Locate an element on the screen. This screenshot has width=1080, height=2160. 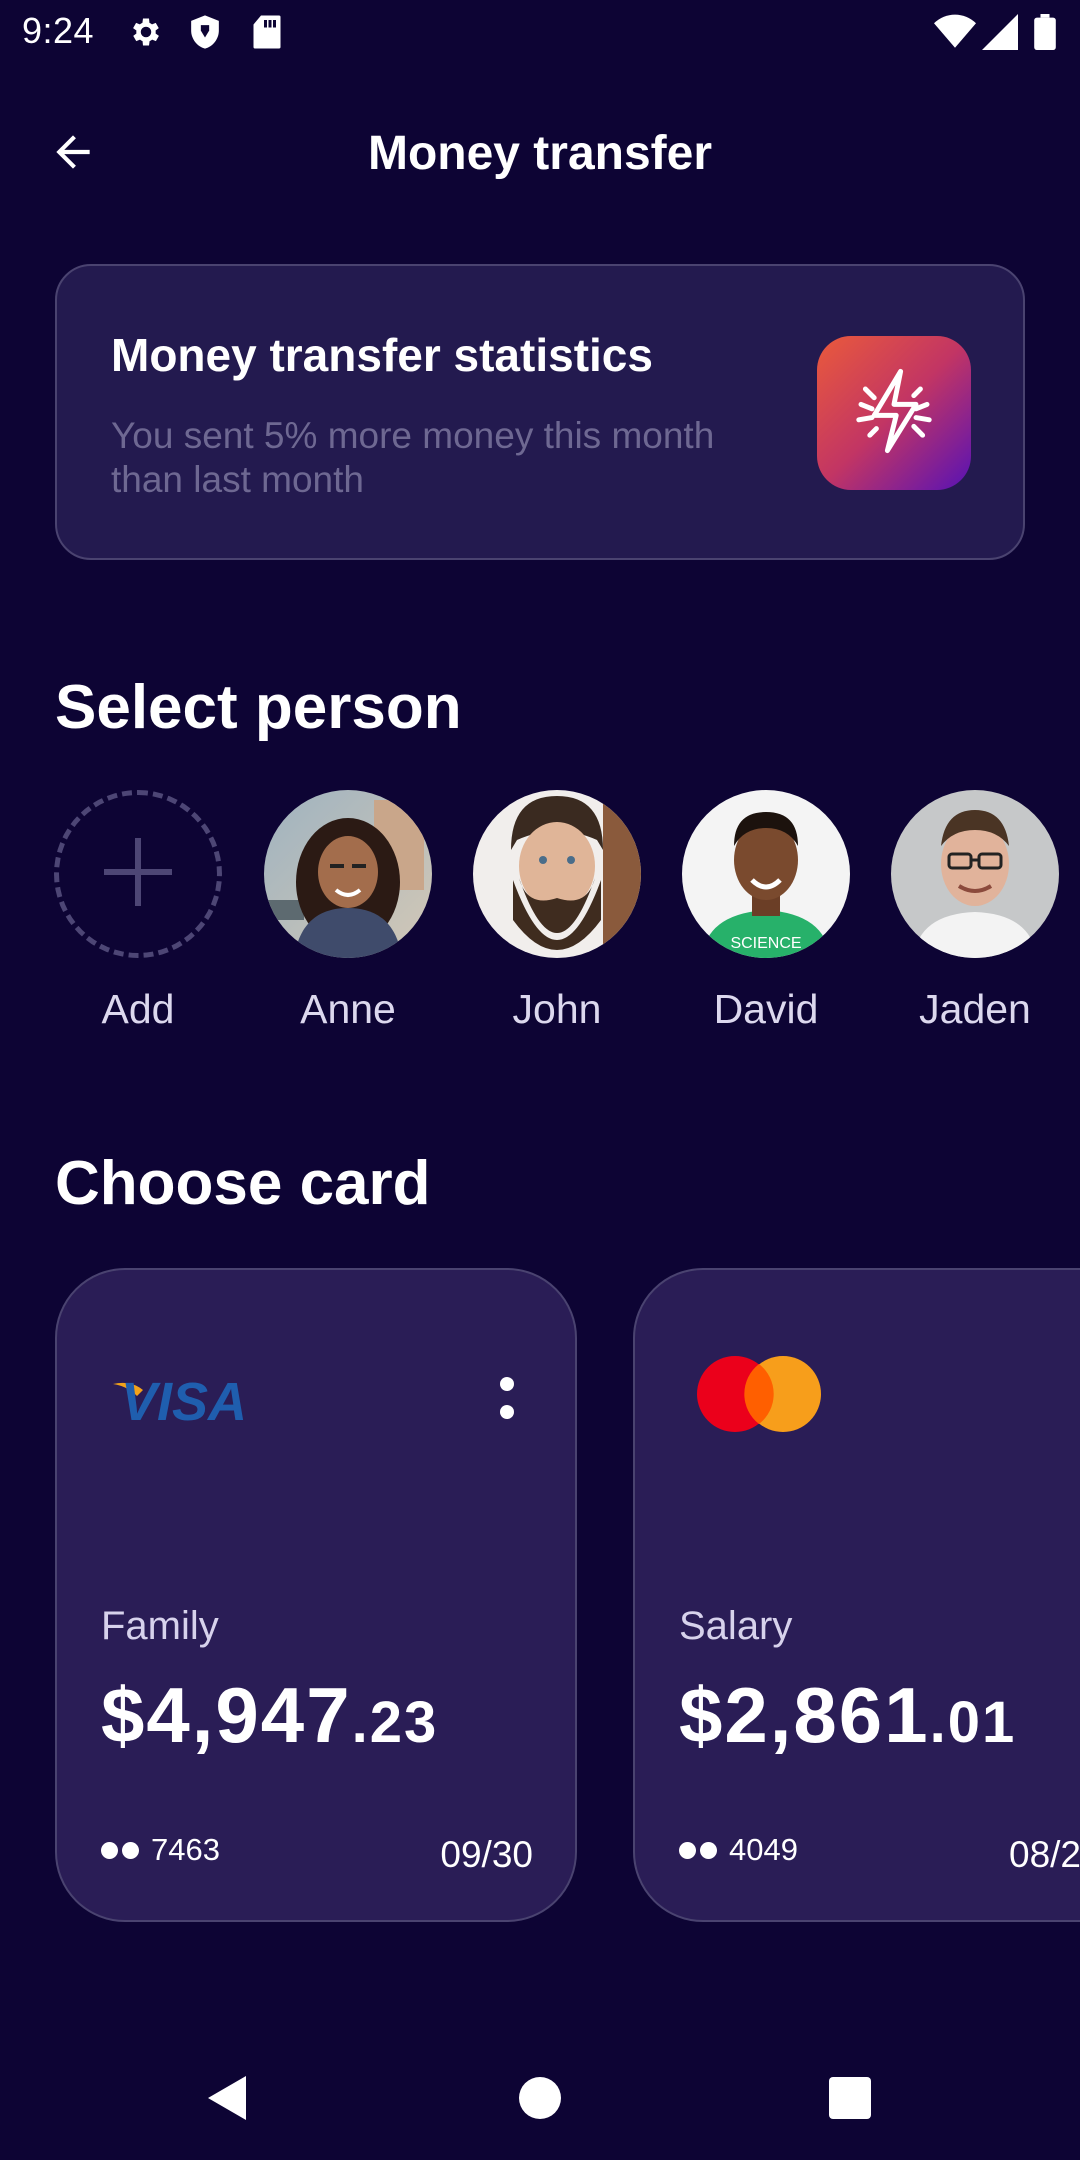
triangle-back-icon is located at coordinates (226, 2100).